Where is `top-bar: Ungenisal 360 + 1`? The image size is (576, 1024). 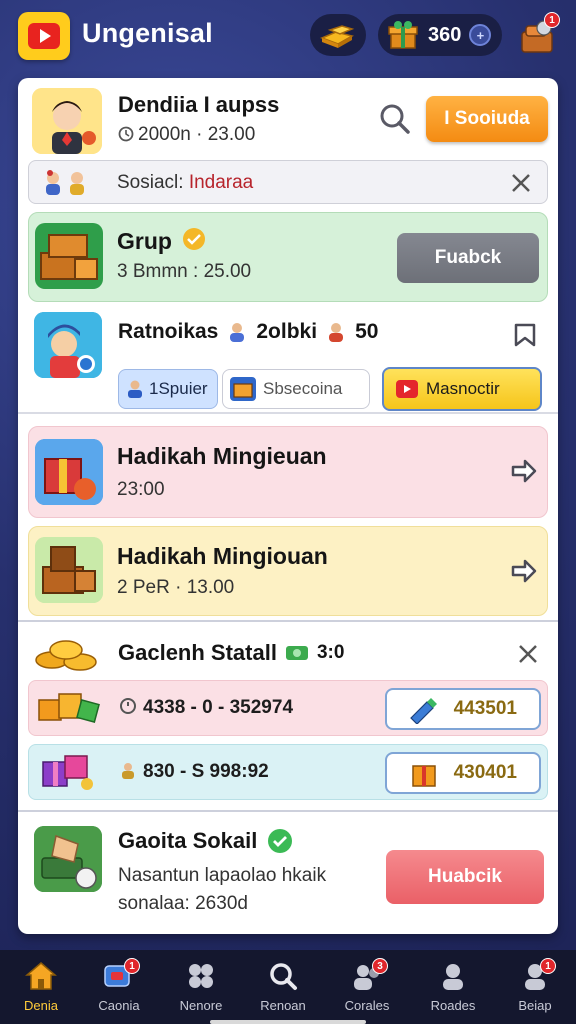 top-bar: Ungenisal 360 + 1 is located at coordinates (288, 37).